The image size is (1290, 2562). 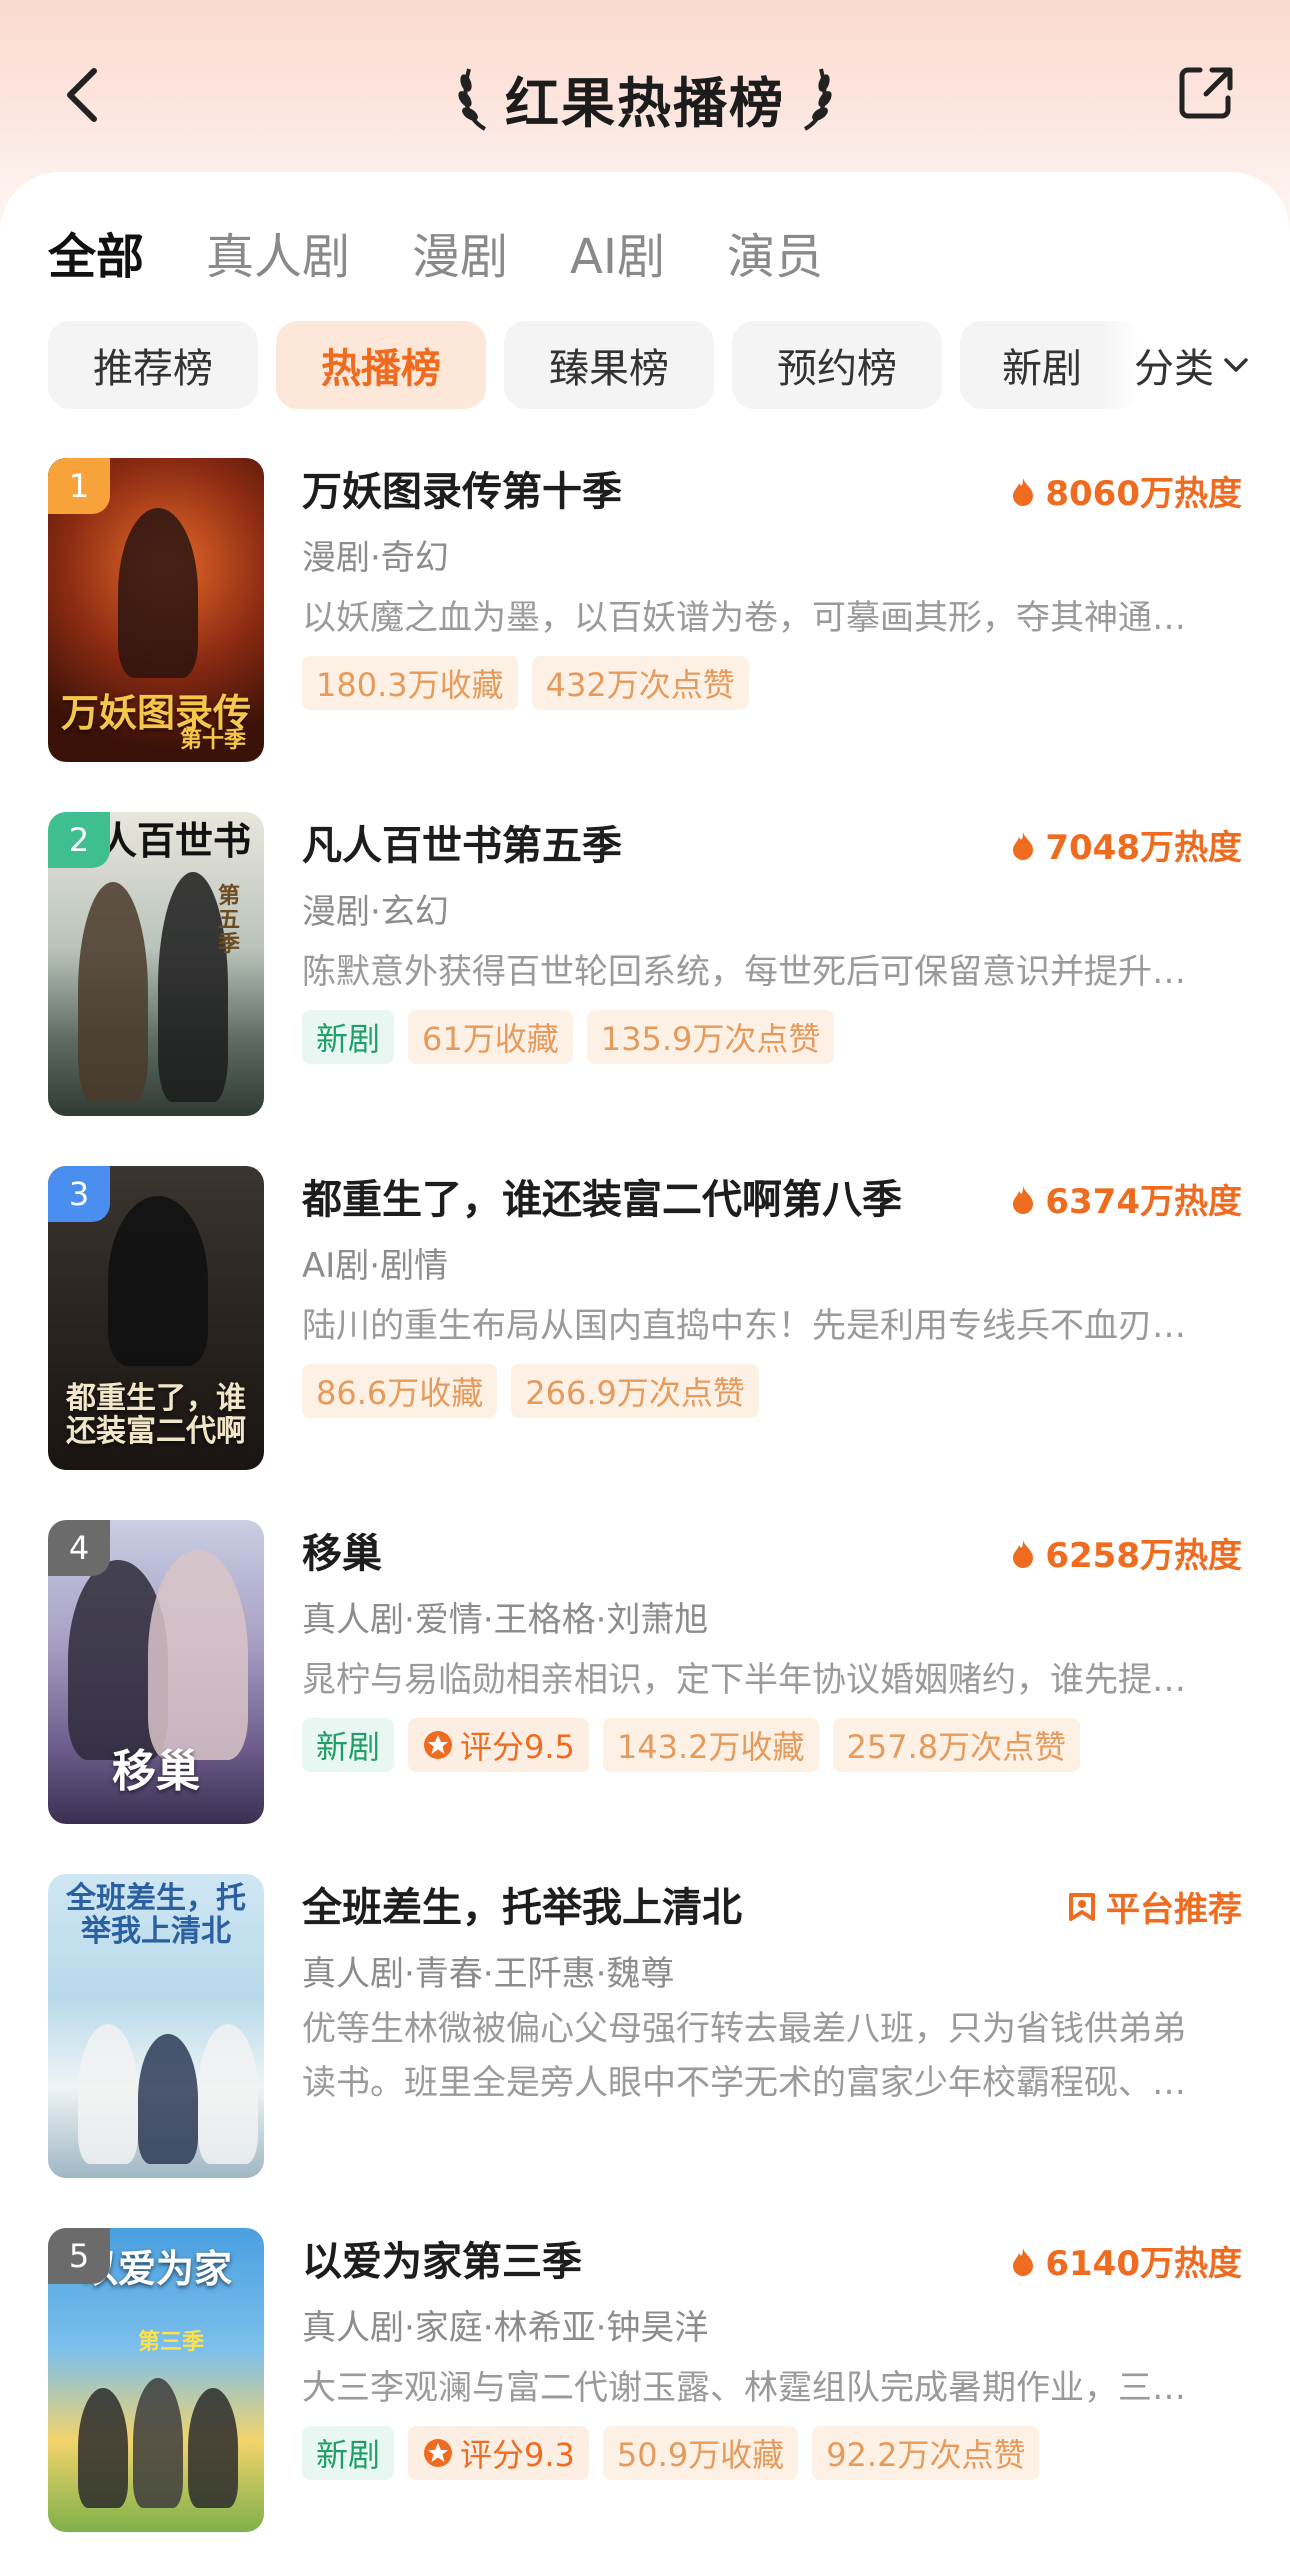 What do you see at coordinates (229, 920) in the screenshot?
I see `poster-subtitle: 第五季` at bounding box center [229, 920].